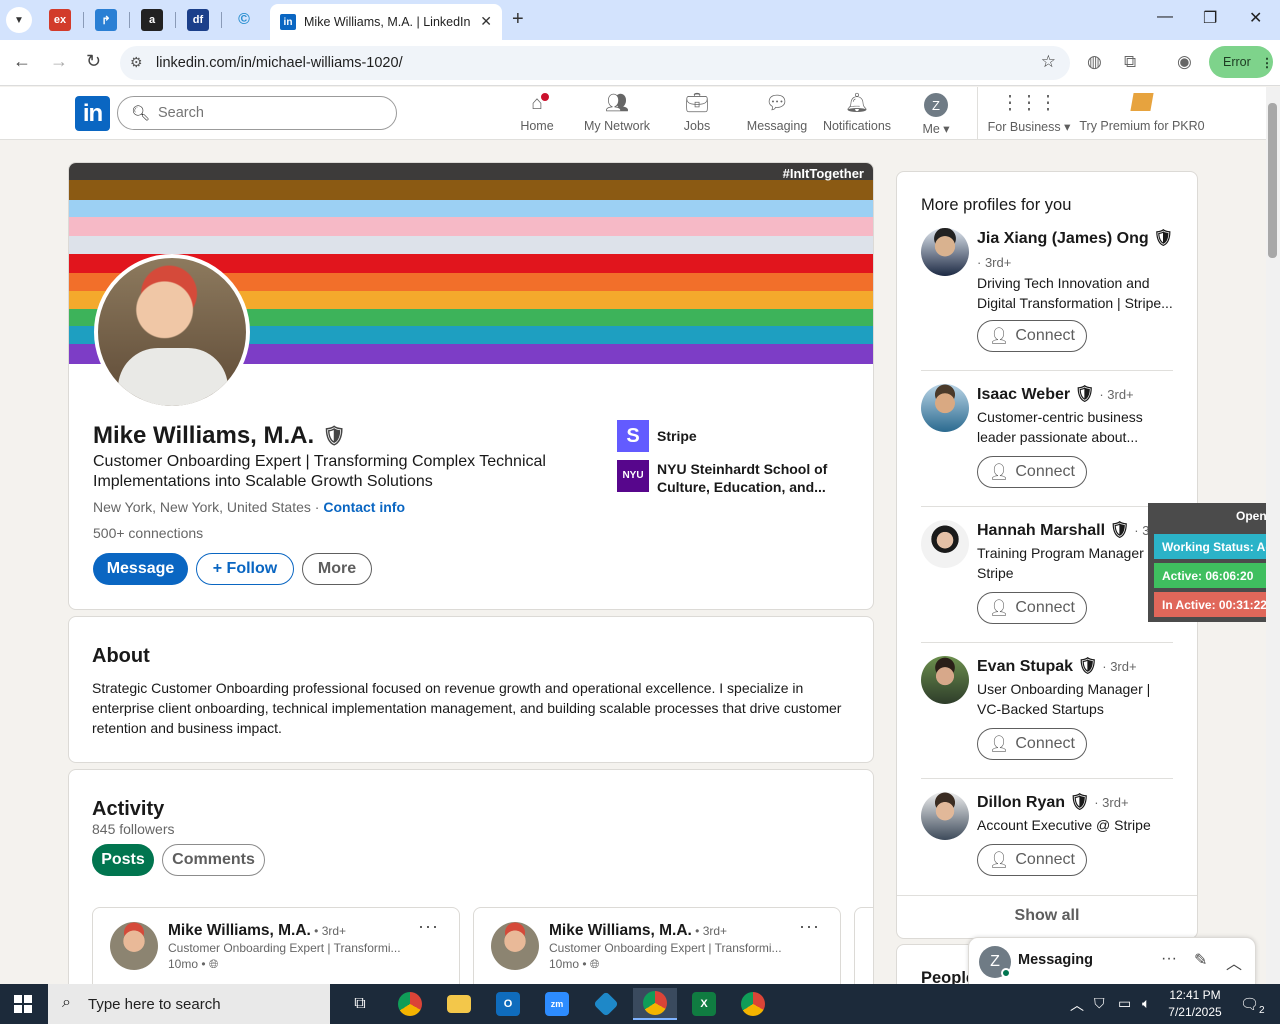 This screenshot has width=1280, height=1024. I want to click on message-button: Message, so click(140, 569).